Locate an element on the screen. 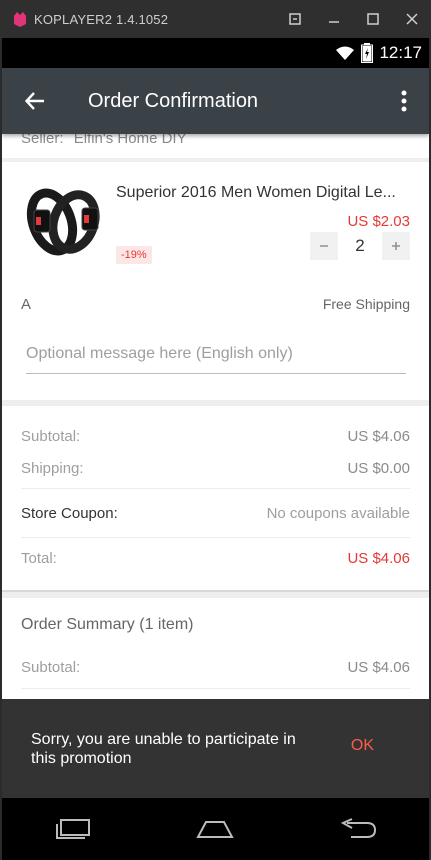  order-summary-title: Order Summary (1 item) is located at coordinates (107, 624).